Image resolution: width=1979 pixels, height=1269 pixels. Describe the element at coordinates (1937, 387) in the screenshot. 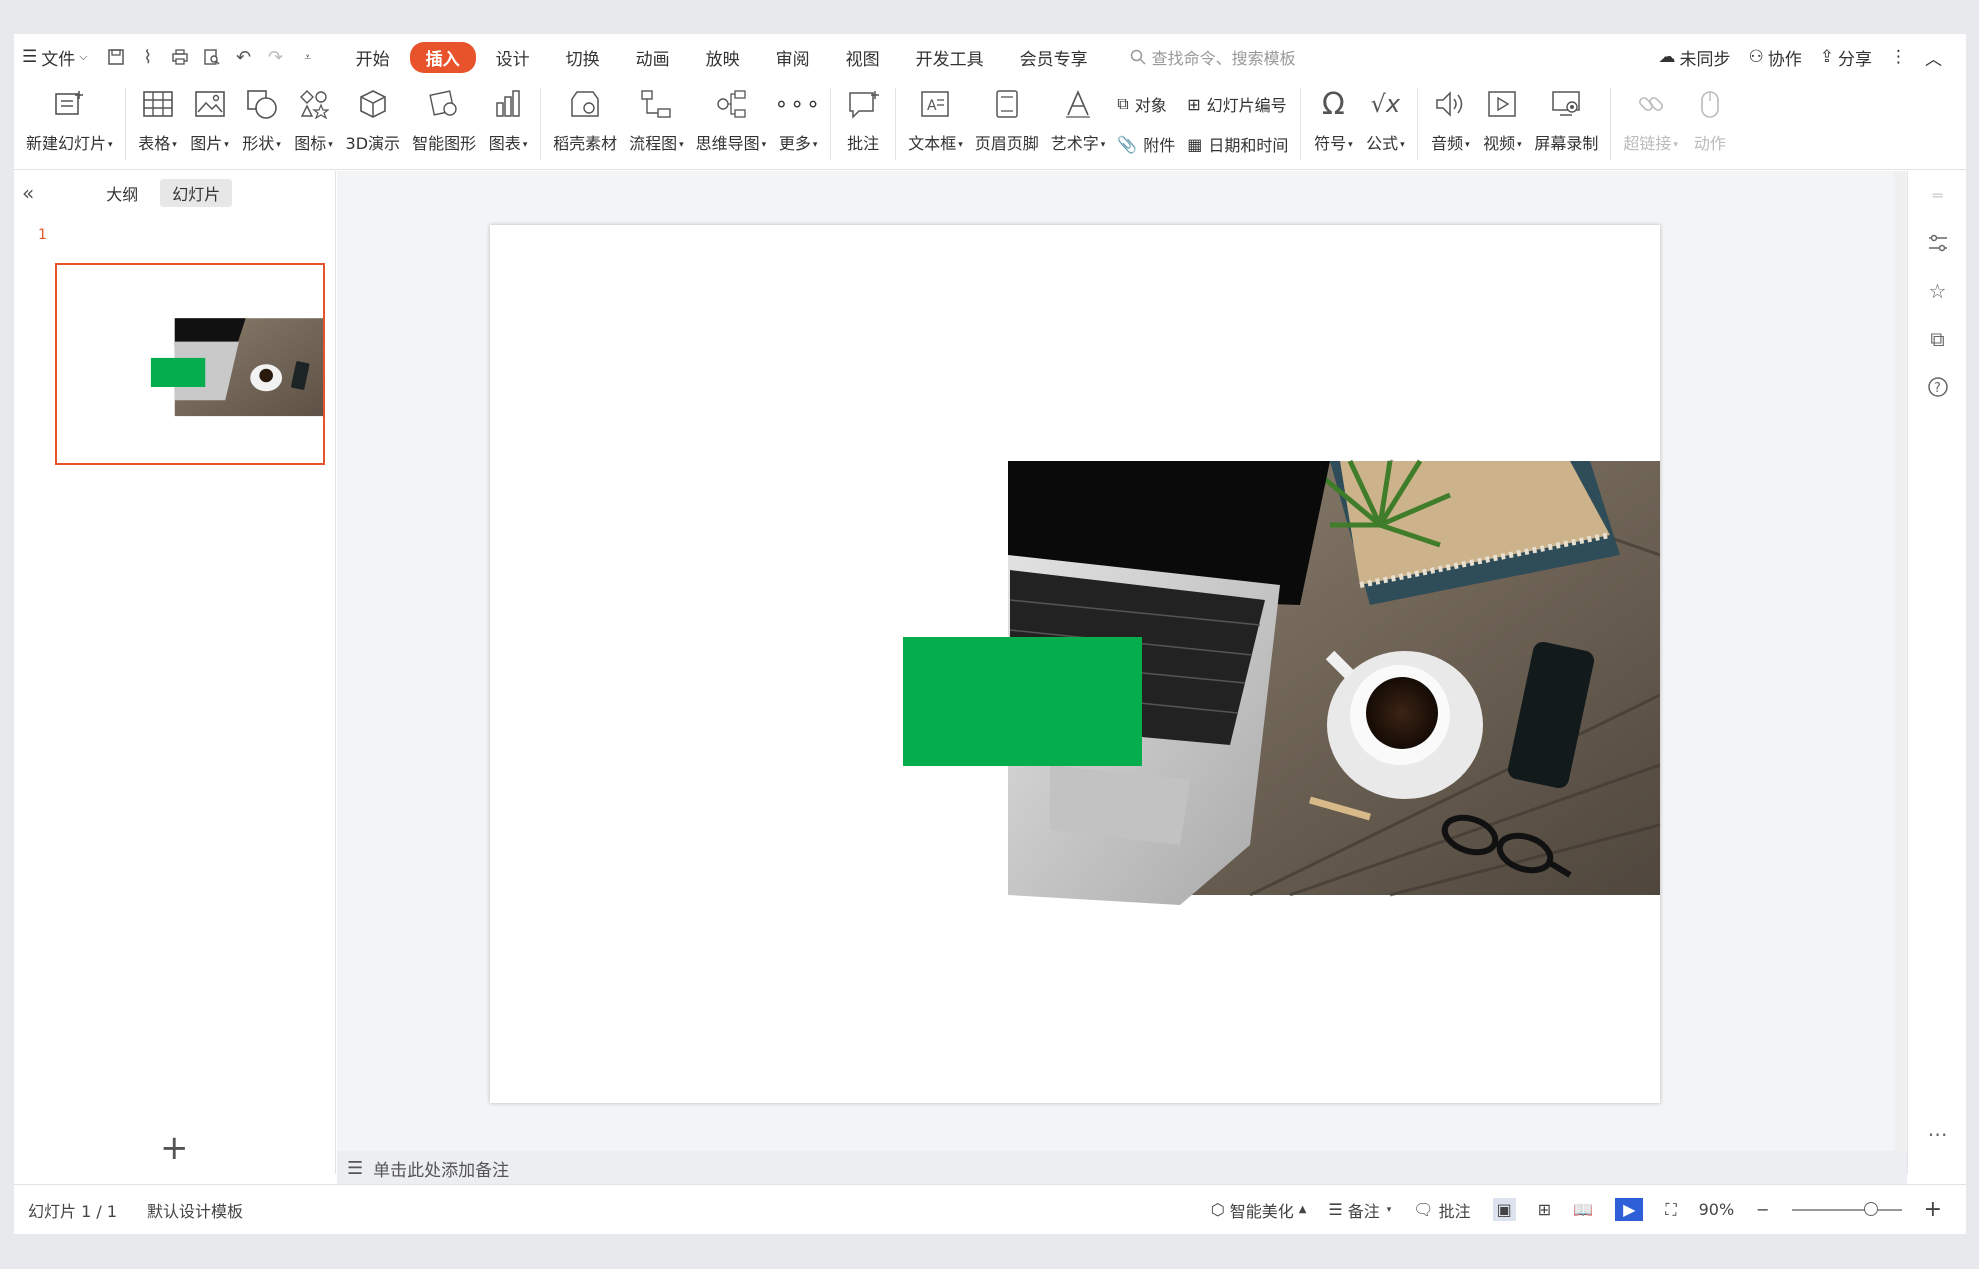

I see `help-icon: ?` at that location.